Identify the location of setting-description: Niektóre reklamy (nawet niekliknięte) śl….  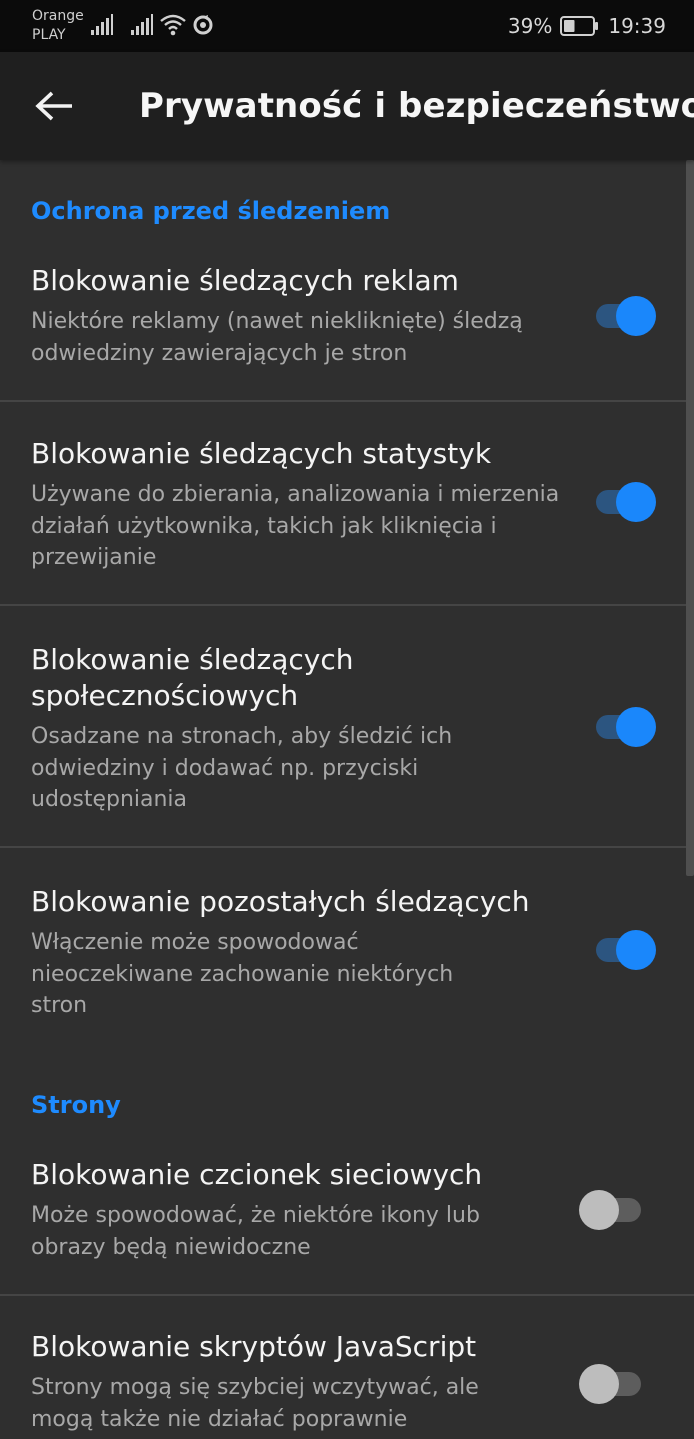
(277, 337).